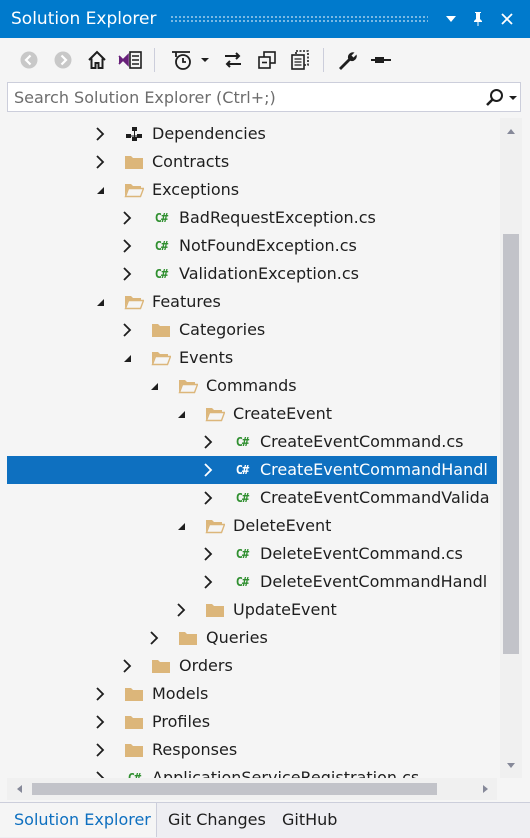 This screenshot has width=530, height=838. I want to click on pin-icon, so click(478, 19).